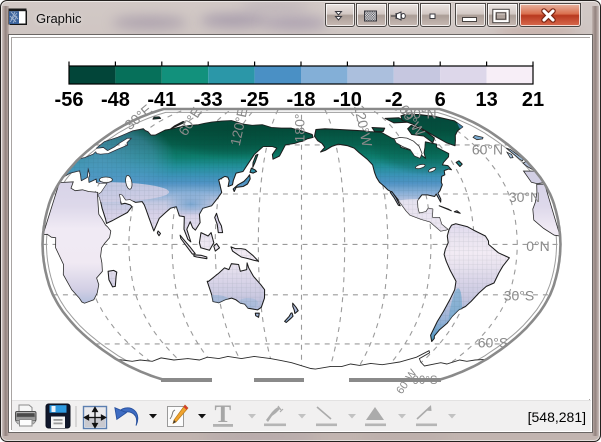  What do you see at coordinates (519, 296) in the screenshot?
I see `svg-text: 30°S` at bounding box center [519, 296].